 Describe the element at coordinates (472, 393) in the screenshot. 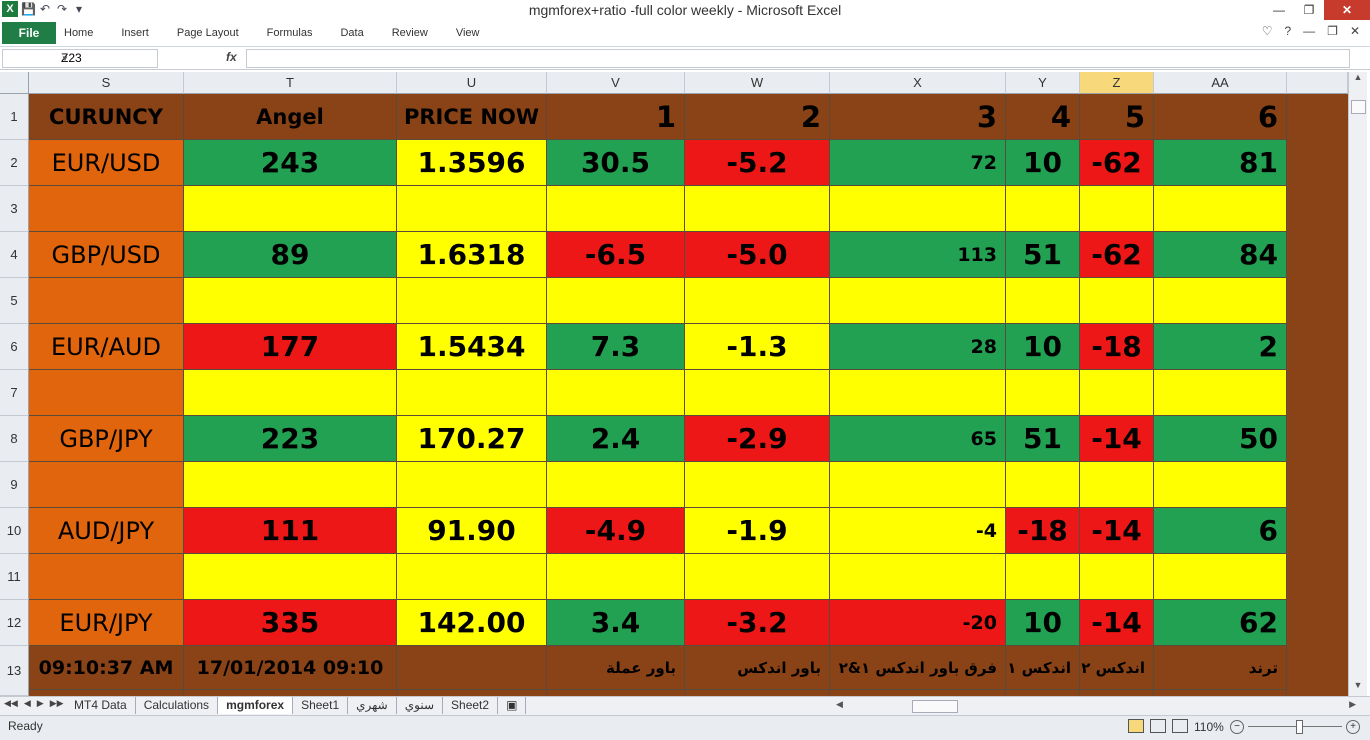

I see `cell-u7` at that location.